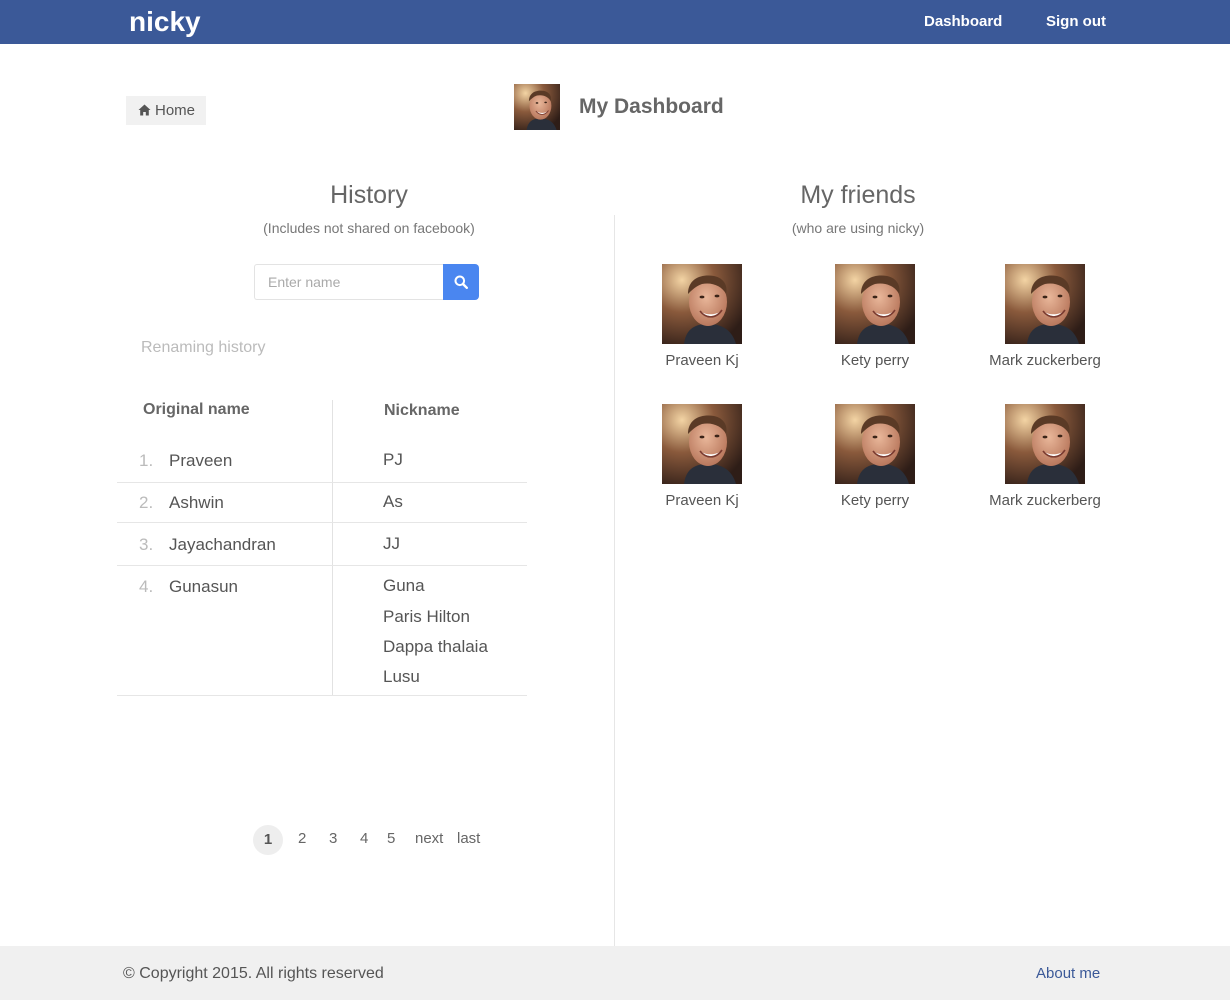  What do you see at coordinates (196, 502) in the screenshot?
I see `original-name-cell: Ashwin` at bounding box center [196, 502].